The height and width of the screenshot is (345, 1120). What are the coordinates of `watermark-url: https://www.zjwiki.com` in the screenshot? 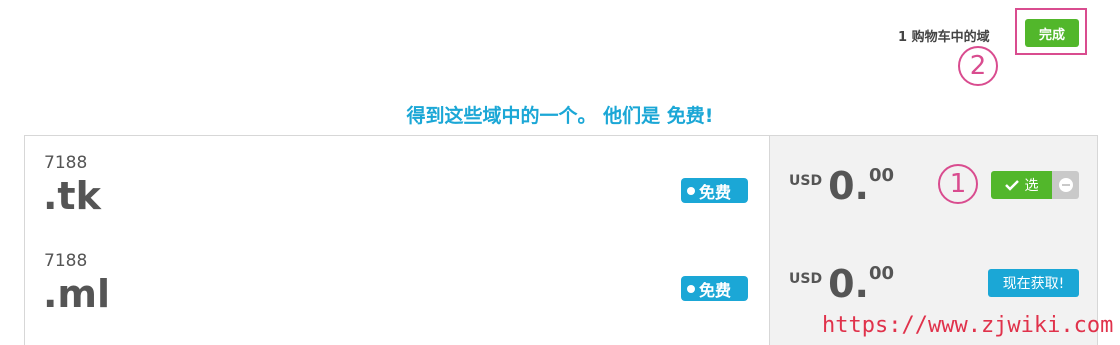 It's located at (968, 325).